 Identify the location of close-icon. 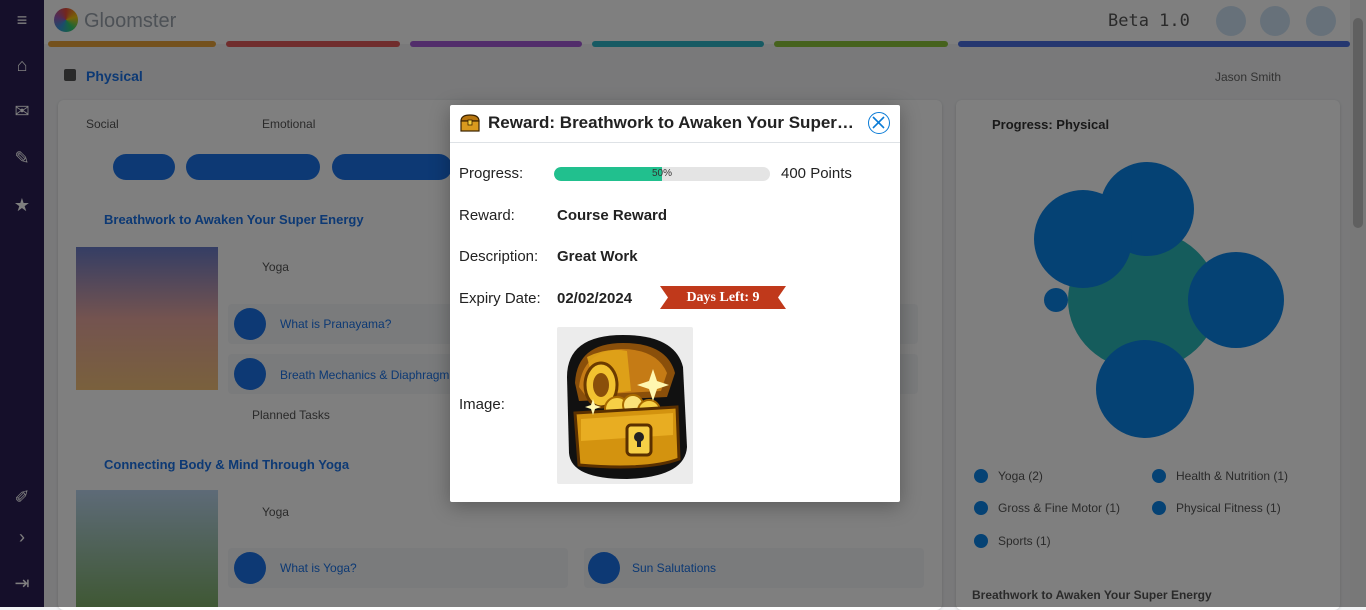
(878, 122).